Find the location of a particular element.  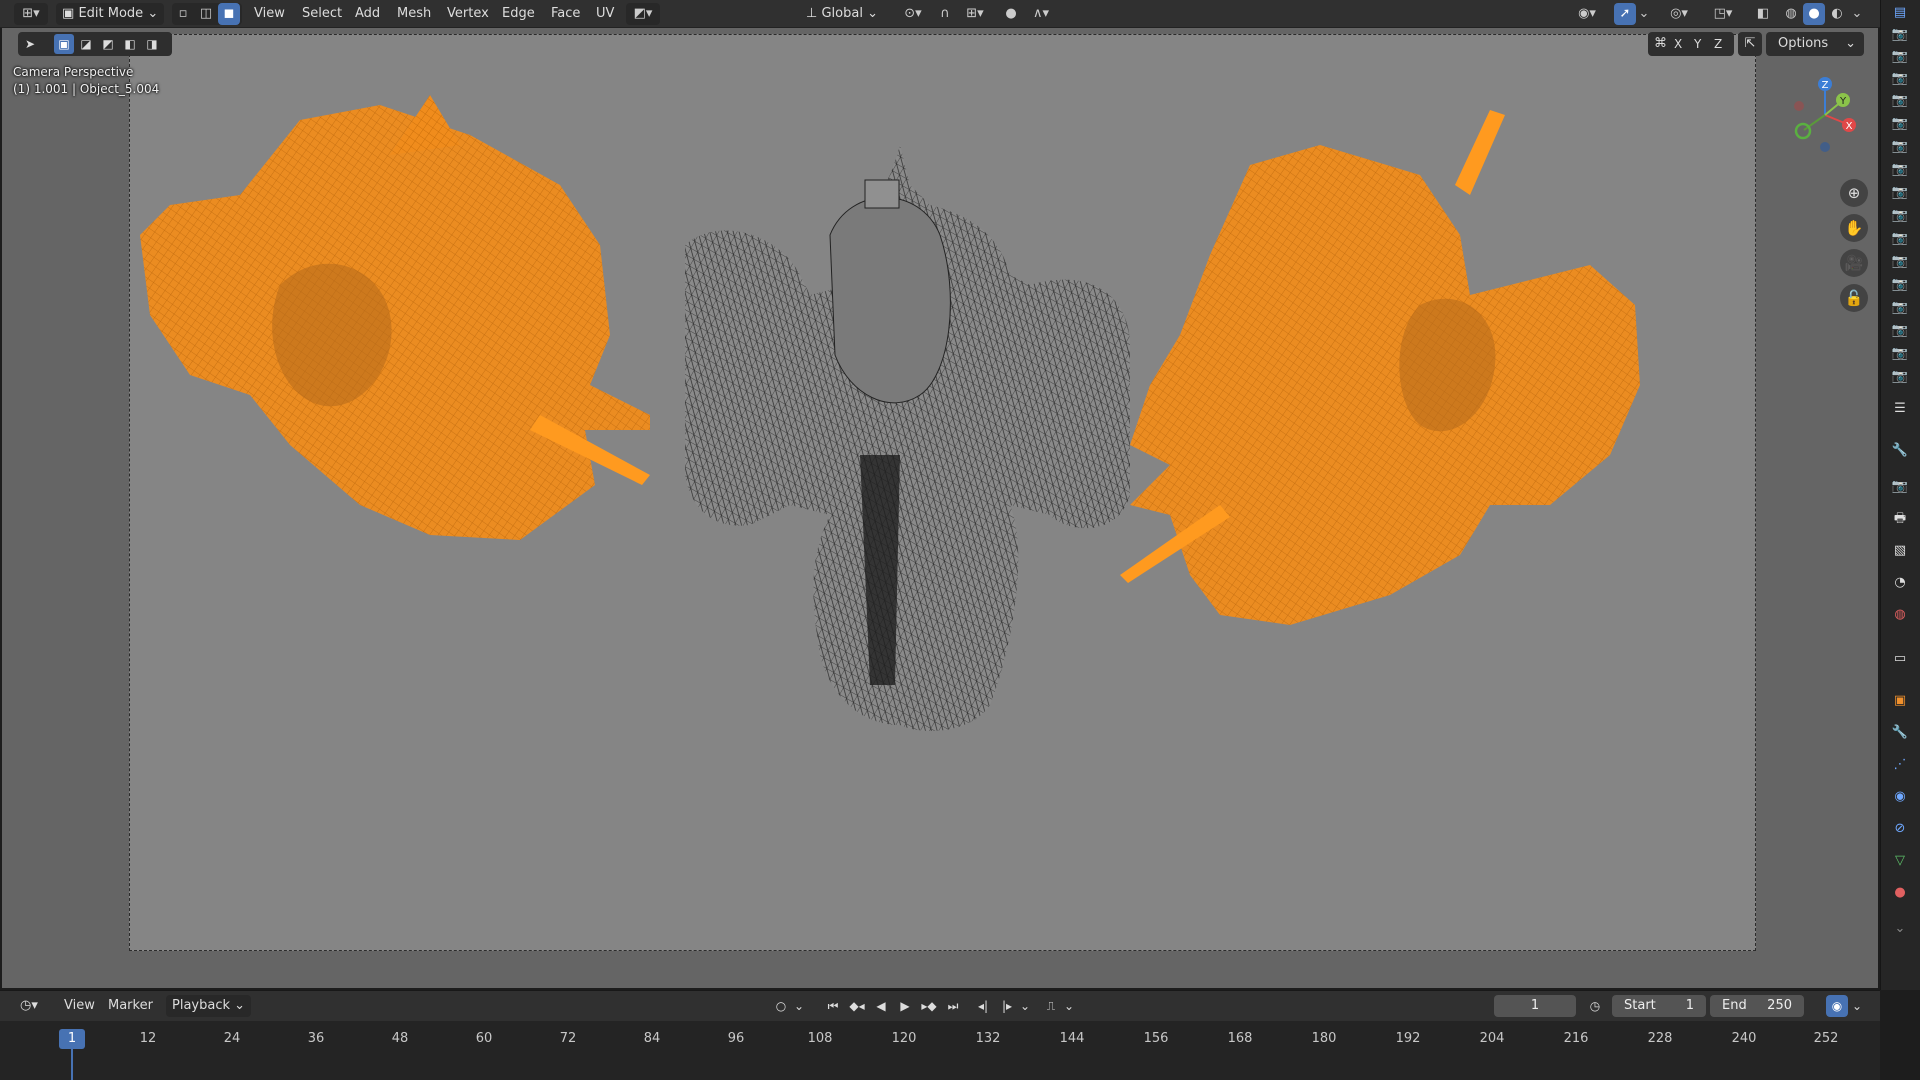

next-marker-icon: |▸ is located at coordinates (1007, 1006).